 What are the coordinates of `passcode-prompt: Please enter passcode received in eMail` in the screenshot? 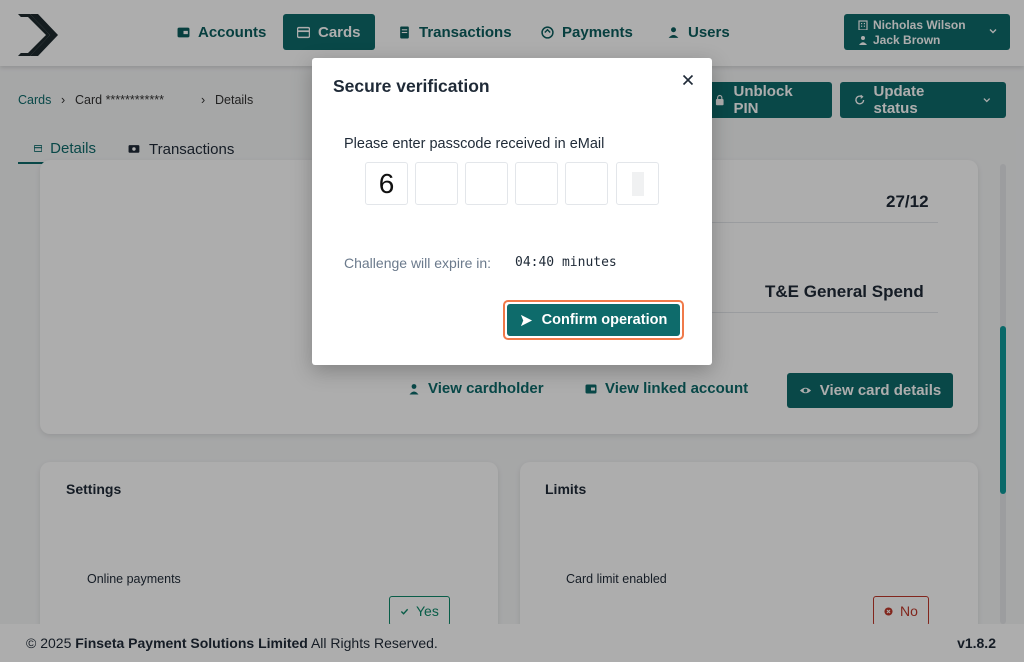 It's located at (474, 144).